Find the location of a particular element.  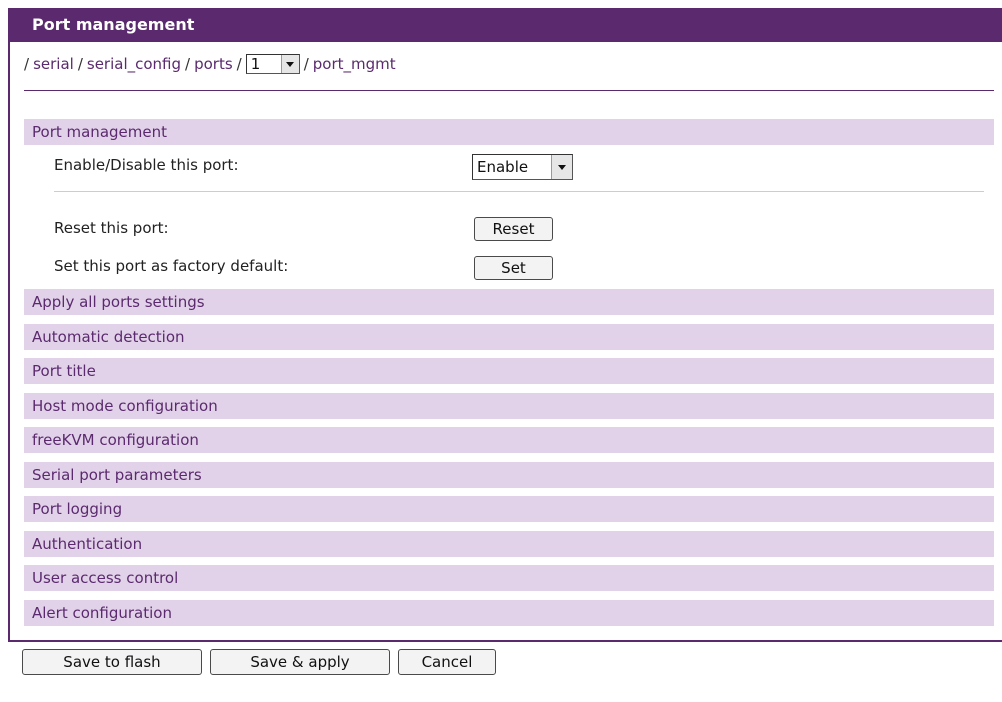

section-header-apply-all-ports: Apply all ports settings is located at coordinates (509, 302).